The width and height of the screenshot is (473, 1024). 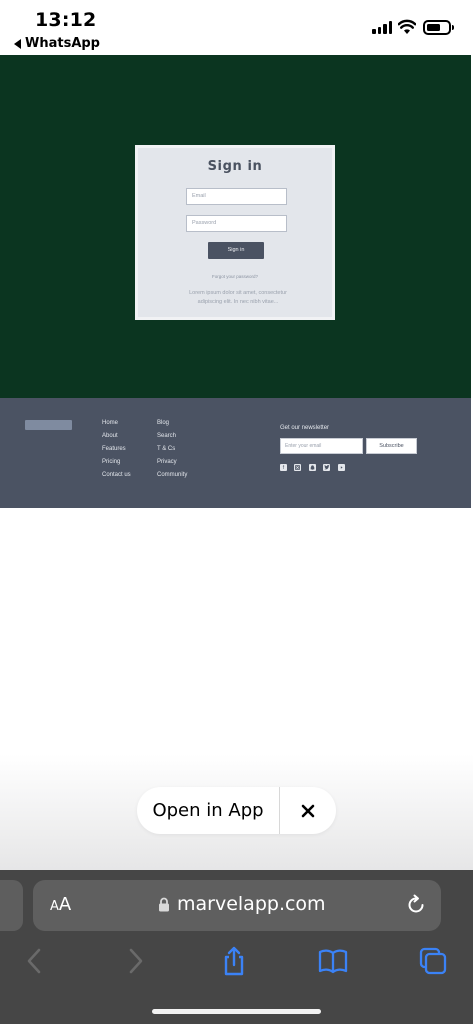 What do you see at coordinates (312, 467) in the screenshot?
I see `snapchat-icon` at bounding box center [312, 467].